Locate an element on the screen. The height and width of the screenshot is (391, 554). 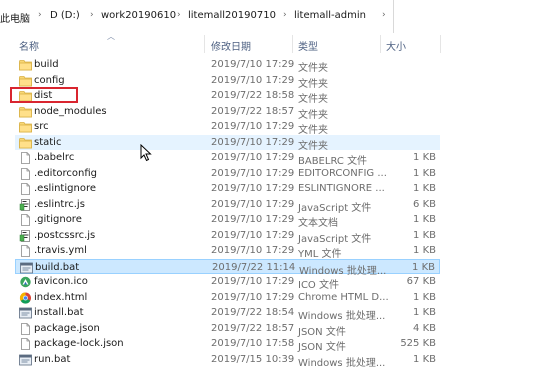
sort-arrow-icon: ︿ is located at coordinates (111, 36).